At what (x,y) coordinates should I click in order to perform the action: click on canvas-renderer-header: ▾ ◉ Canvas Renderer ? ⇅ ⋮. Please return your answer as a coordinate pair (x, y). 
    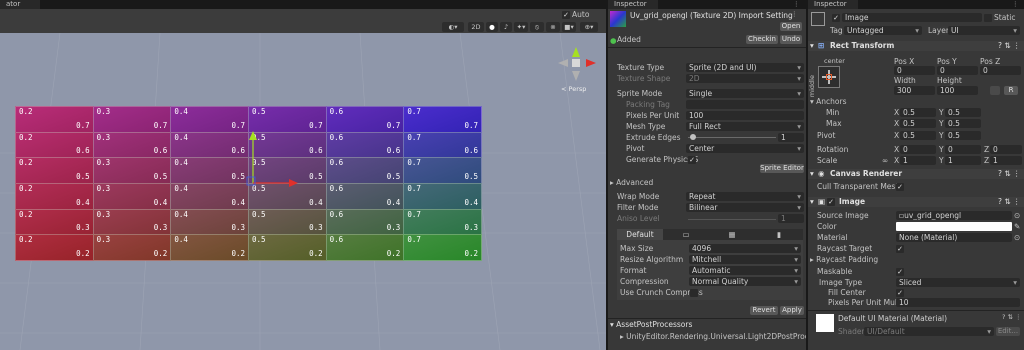
    Looking at the image, I should click on (916, 174).